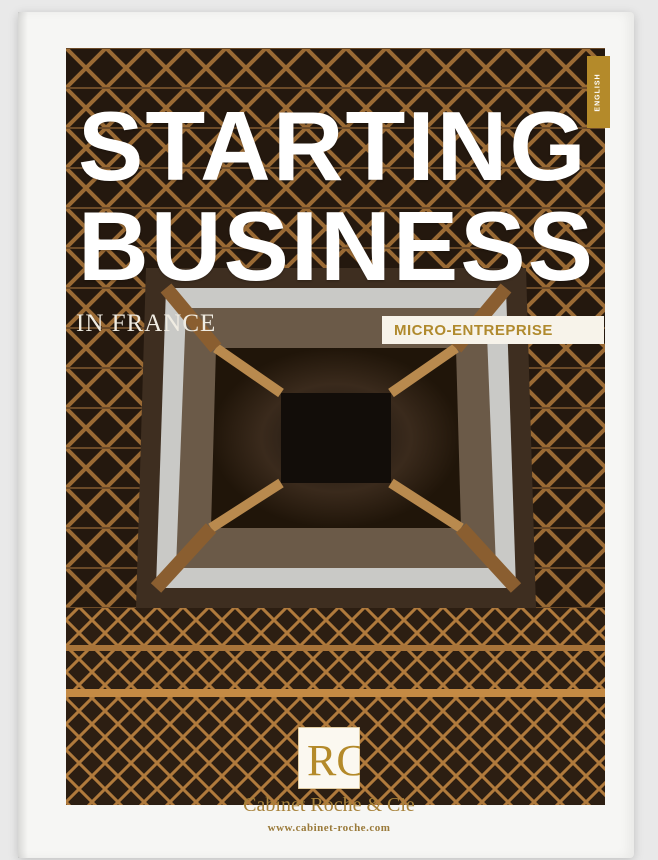 This screenshot has width=658, height=860. I want to click on publisher-name: Cabinet Roche & Cie, so click(329, 805).